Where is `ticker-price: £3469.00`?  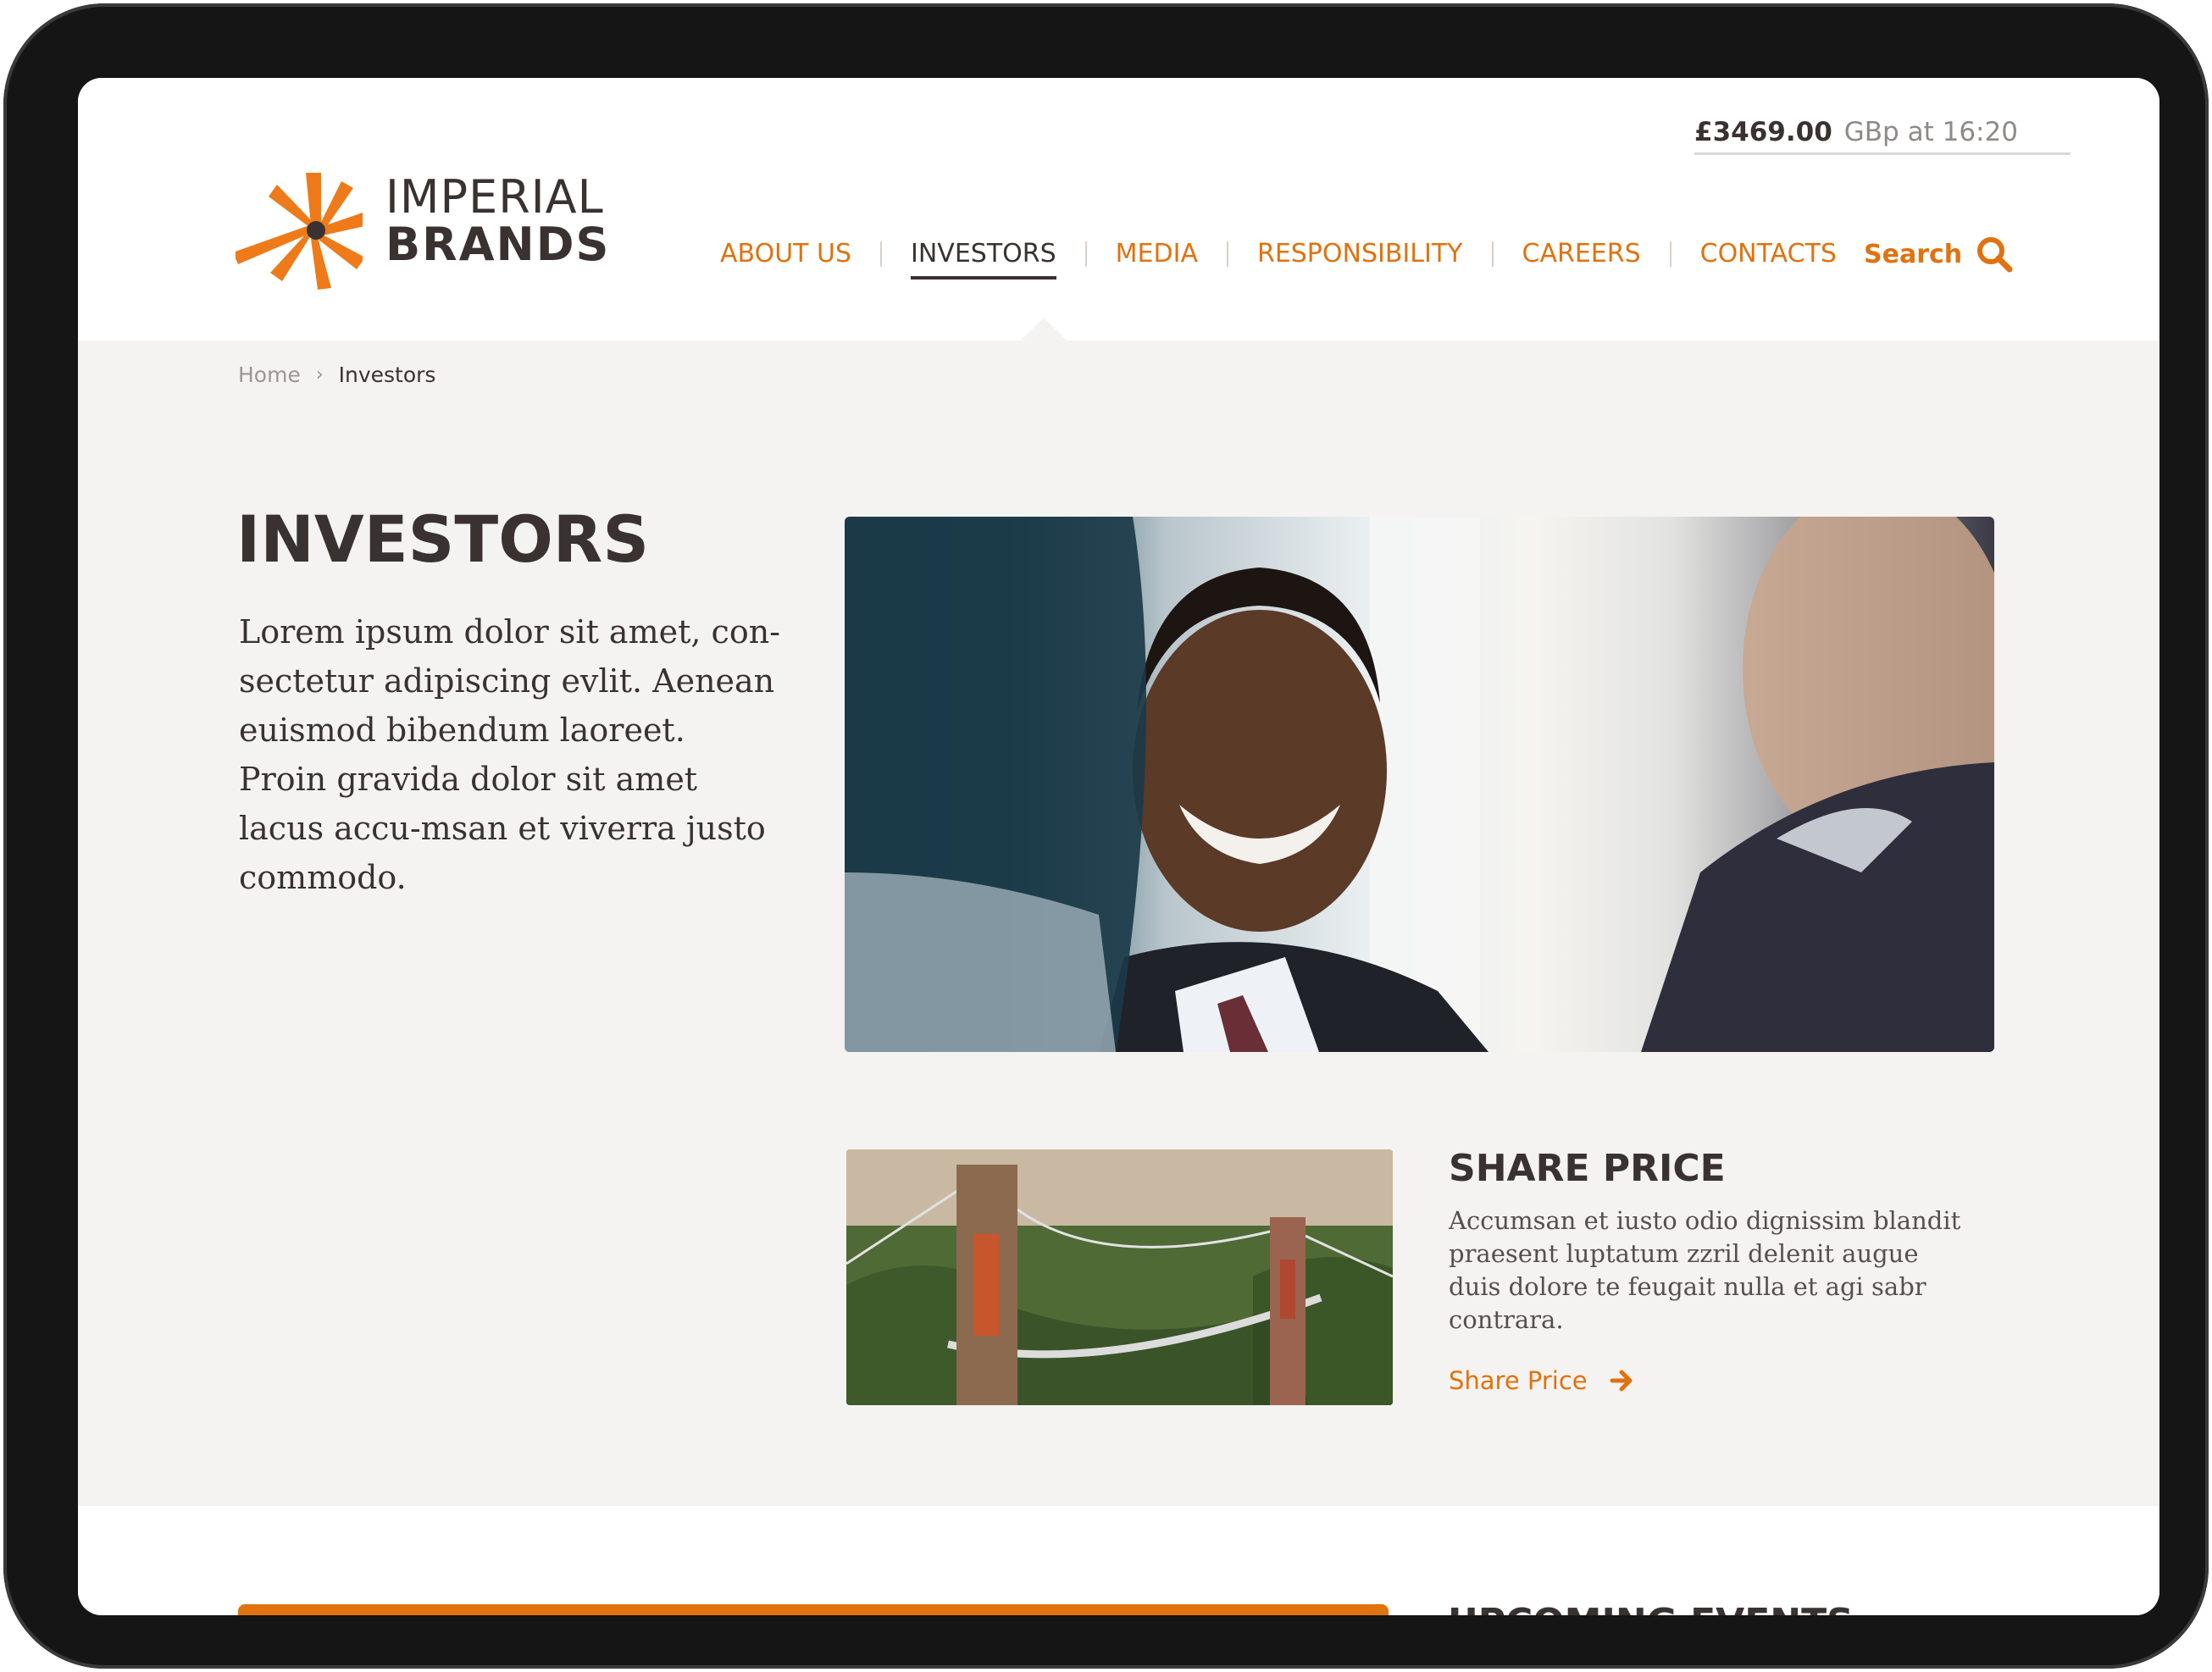 ticker-price: £3469.00 is located at coordinates (1763, 132).